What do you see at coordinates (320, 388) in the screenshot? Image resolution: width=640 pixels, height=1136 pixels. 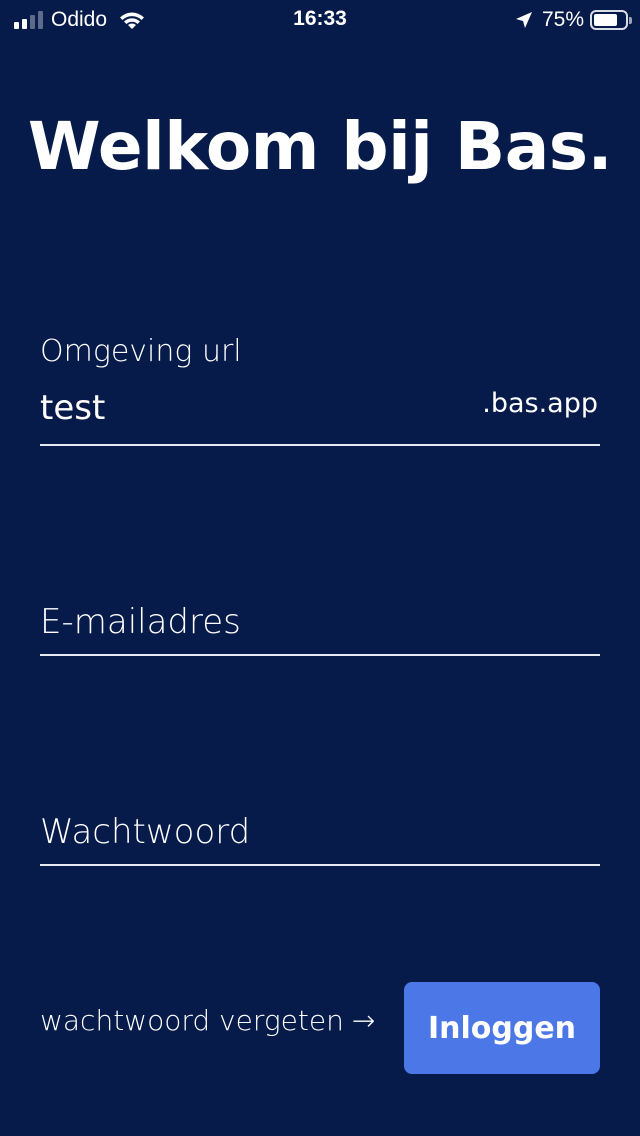 I see `environment-url-field: Omgeving url test .bas.app` at bounding box center [320, 388].